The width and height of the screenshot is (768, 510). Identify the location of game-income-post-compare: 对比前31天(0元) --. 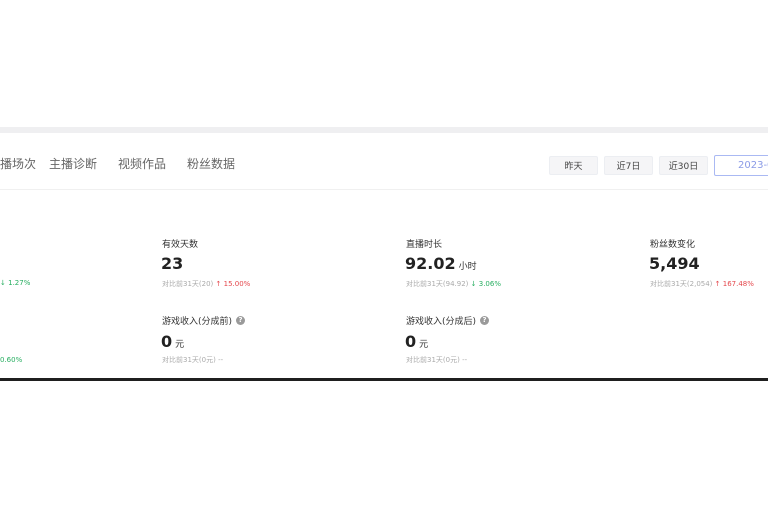
(437, 360).